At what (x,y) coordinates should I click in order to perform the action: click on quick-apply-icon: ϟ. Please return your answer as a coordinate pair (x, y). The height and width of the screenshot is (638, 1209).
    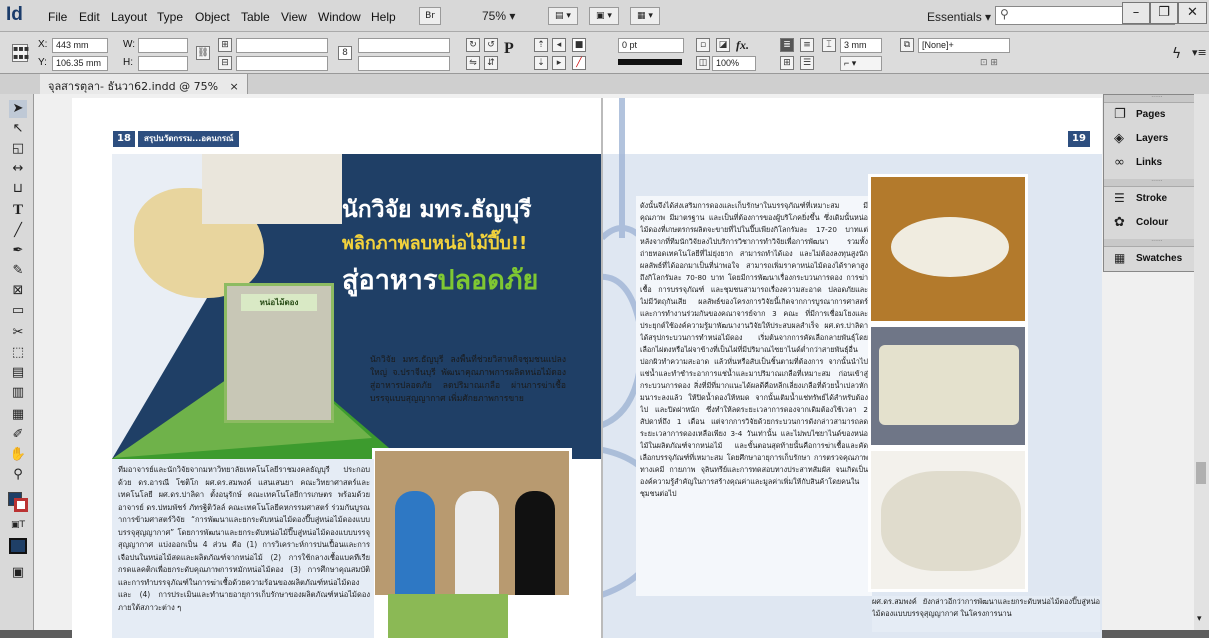
    Looking at the image, I should click on (1176, 54).